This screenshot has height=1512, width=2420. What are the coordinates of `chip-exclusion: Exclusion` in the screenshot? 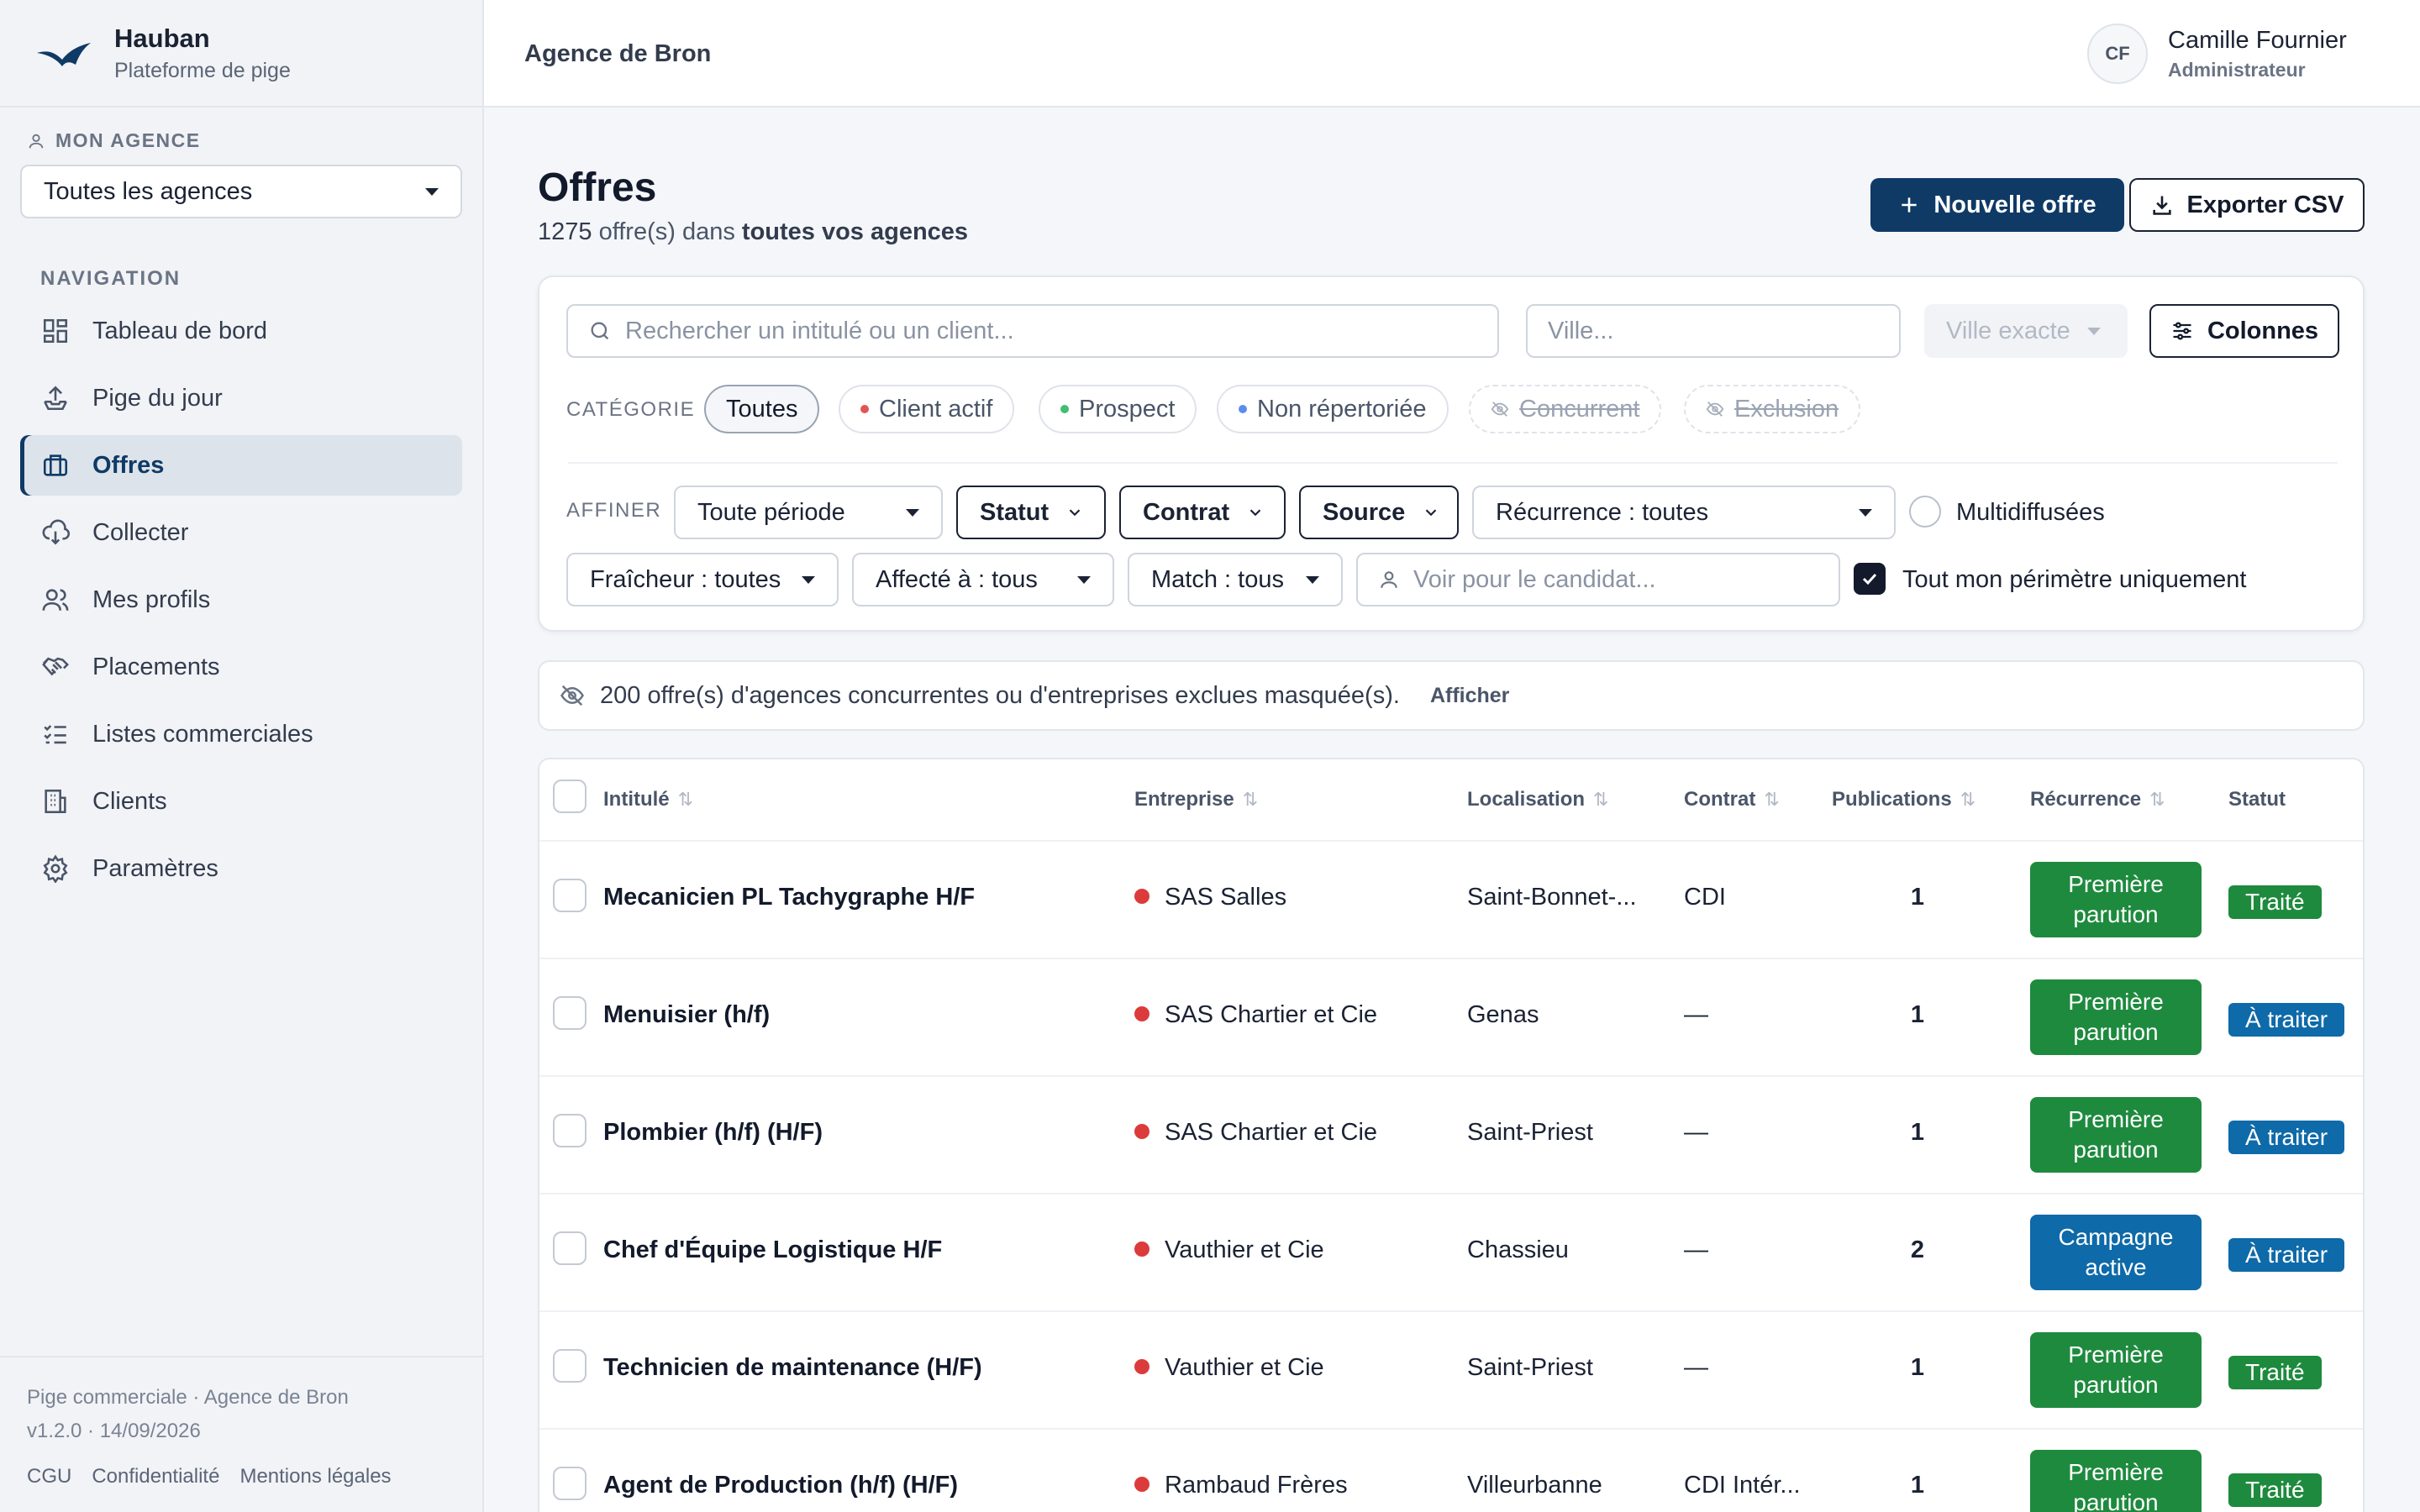 It's located at (1772, 409).